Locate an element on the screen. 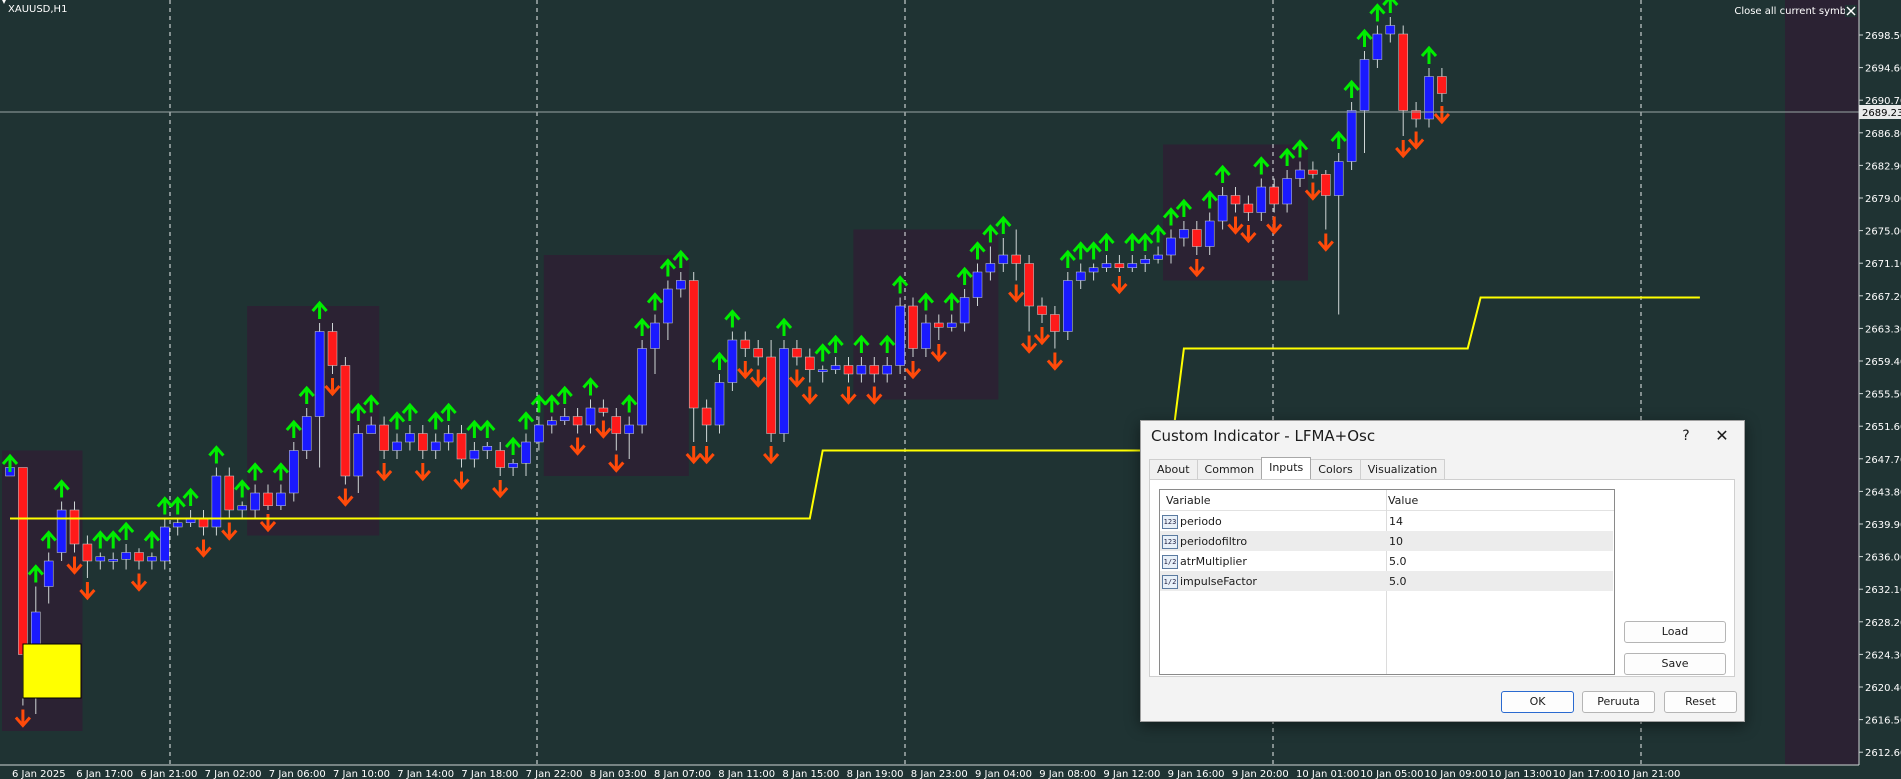 The width and height of the screenshot is (1901, 779). reset-button: Reset is located at coordinates (1700, 702).